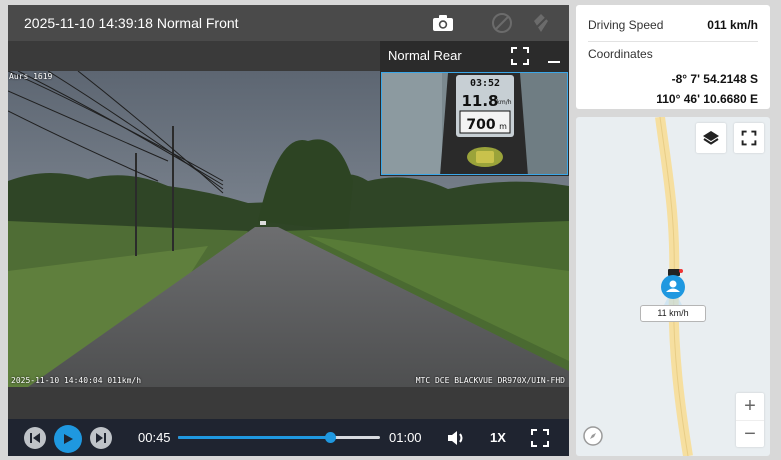 Image resolution: width=781 pixels, height=460 pixels. Describe the element at coordinates (490, 380) in the screenshot. I see `osd-brand: MTC DCE BLACKVUE DR970X/UIN-FHD` at that location.